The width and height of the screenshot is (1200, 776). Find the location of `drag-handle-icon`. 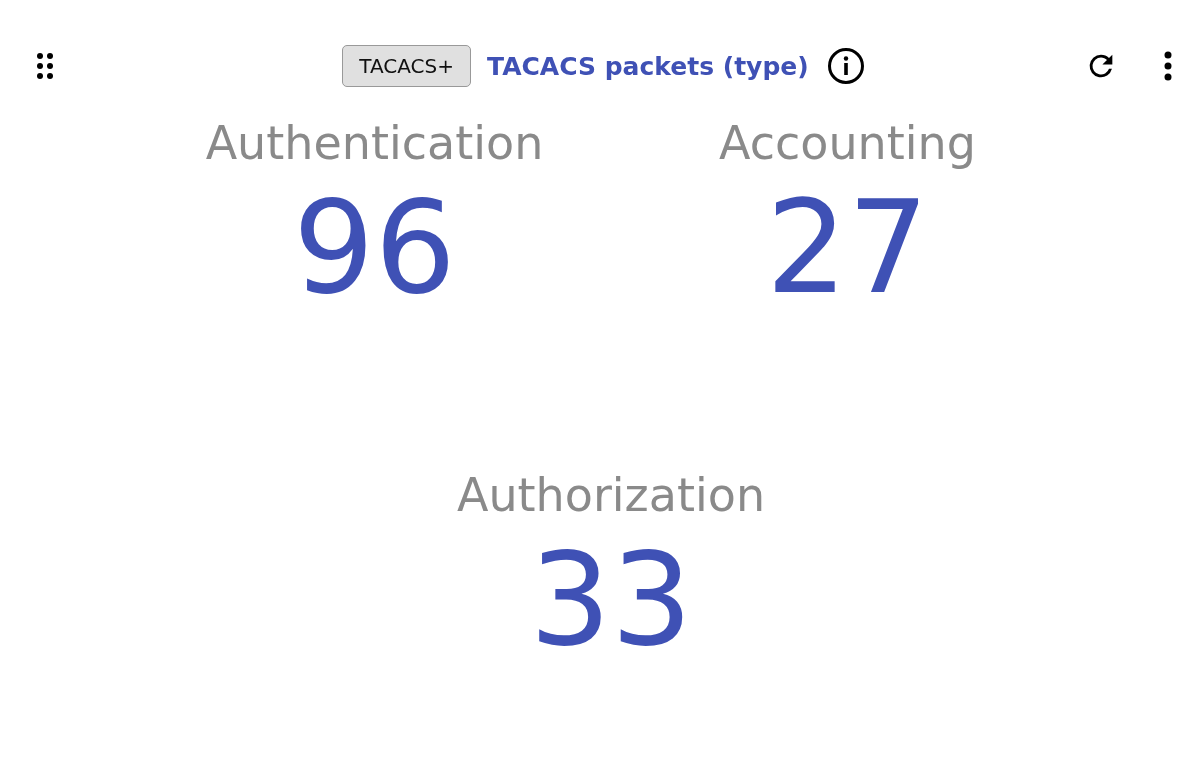

drag-handle-icon is located at coordinates (45, 66).